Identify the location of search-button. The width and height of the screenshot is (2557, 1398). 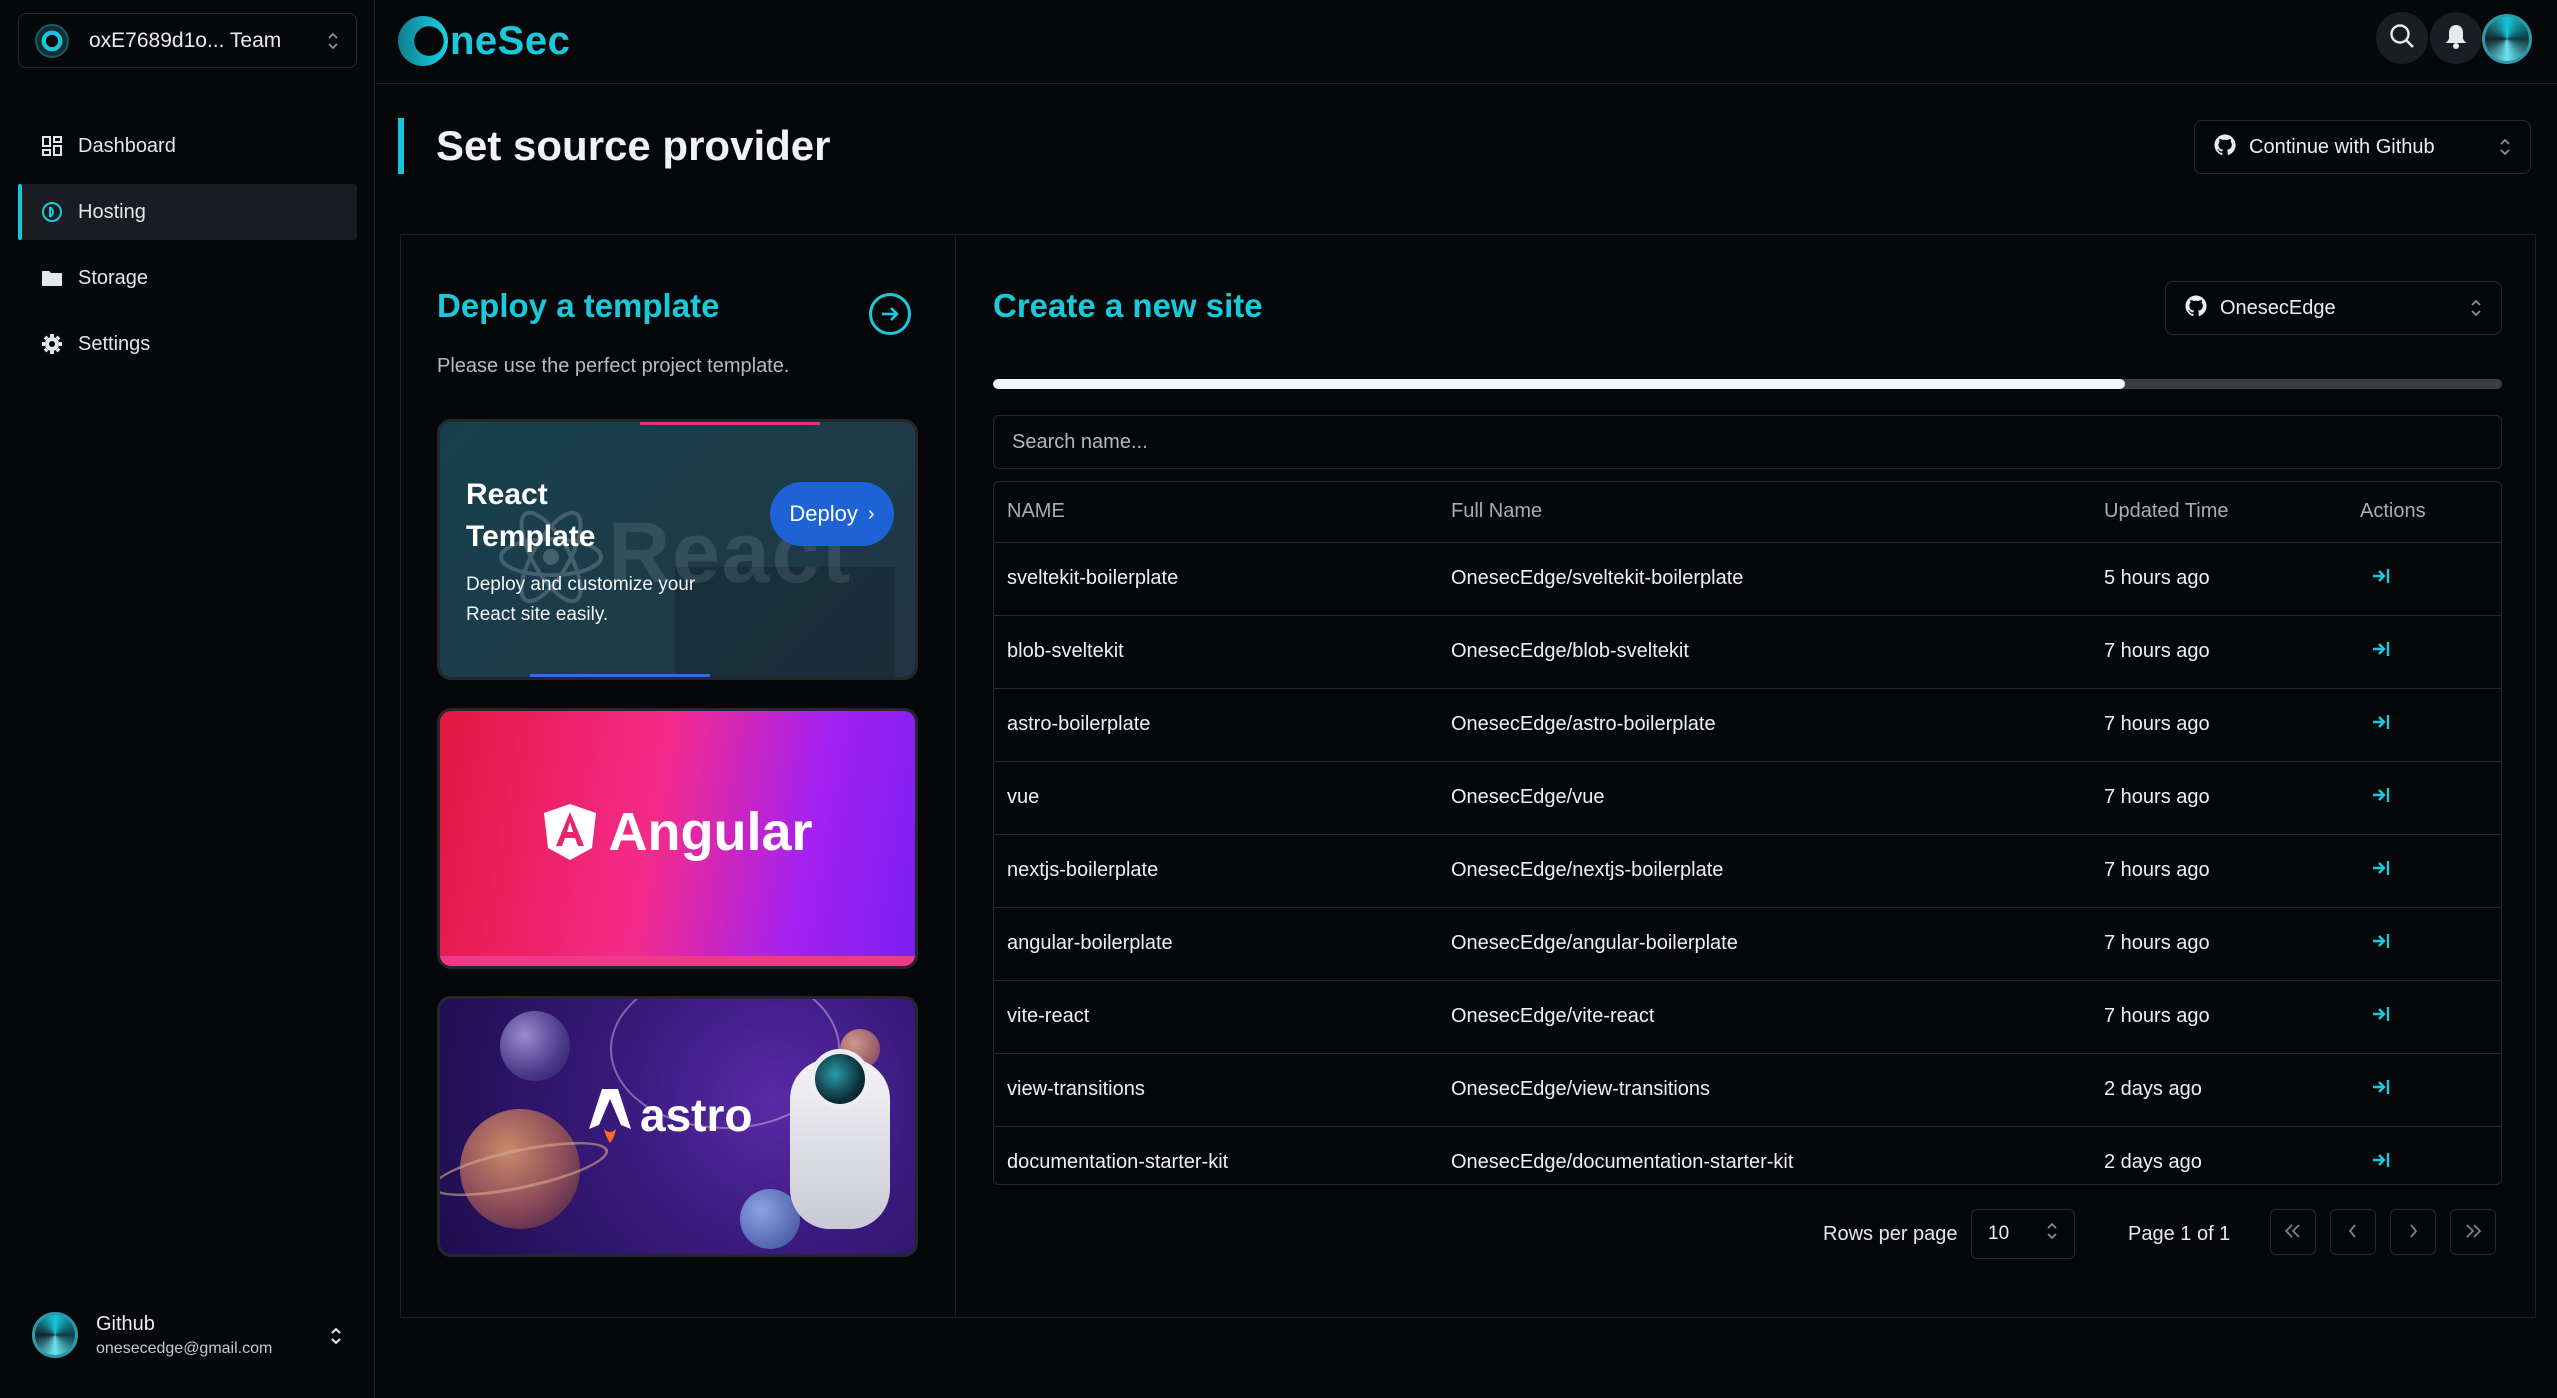
(2402, 38).